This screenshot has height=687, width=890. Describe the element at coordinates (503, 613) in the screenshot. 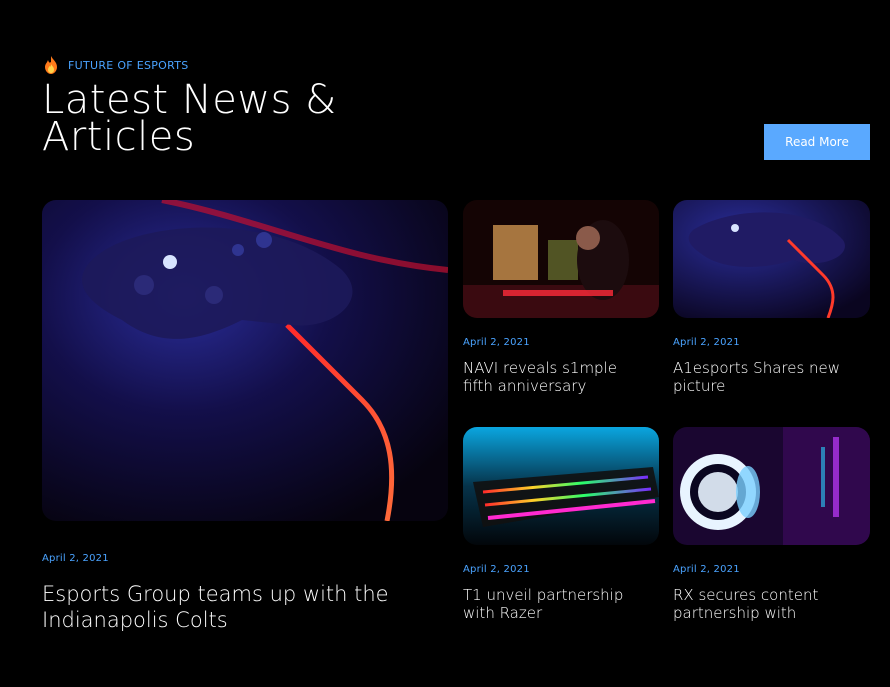

I see `article-title-line: with Razer` at that location.